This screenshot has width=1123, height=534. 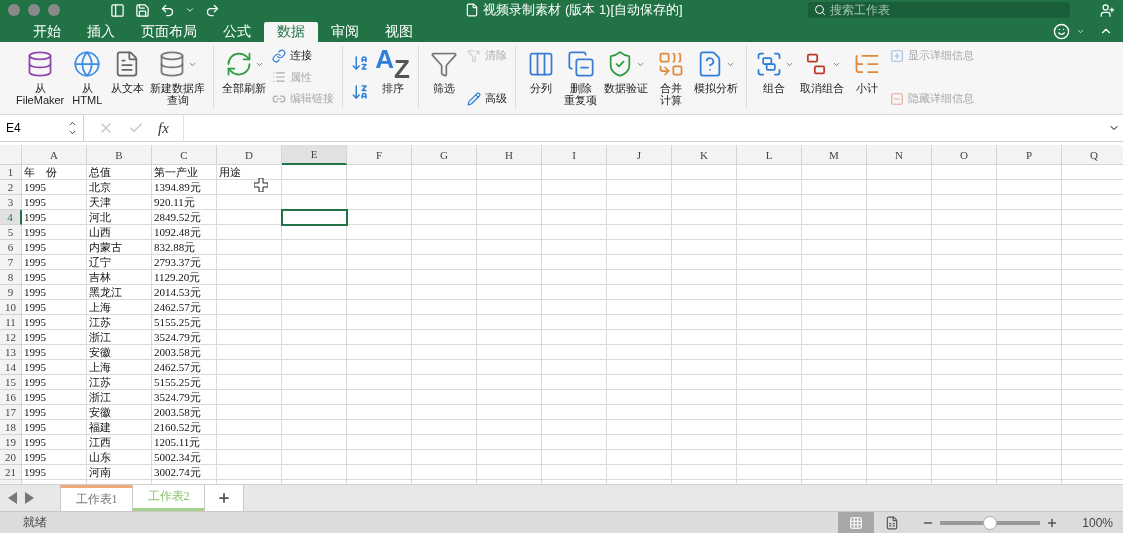 What do you see at coordinates (87, 77) in the screenshot?
I see `ribbon-button: 从 HTML` at bounding box center [87, 77].